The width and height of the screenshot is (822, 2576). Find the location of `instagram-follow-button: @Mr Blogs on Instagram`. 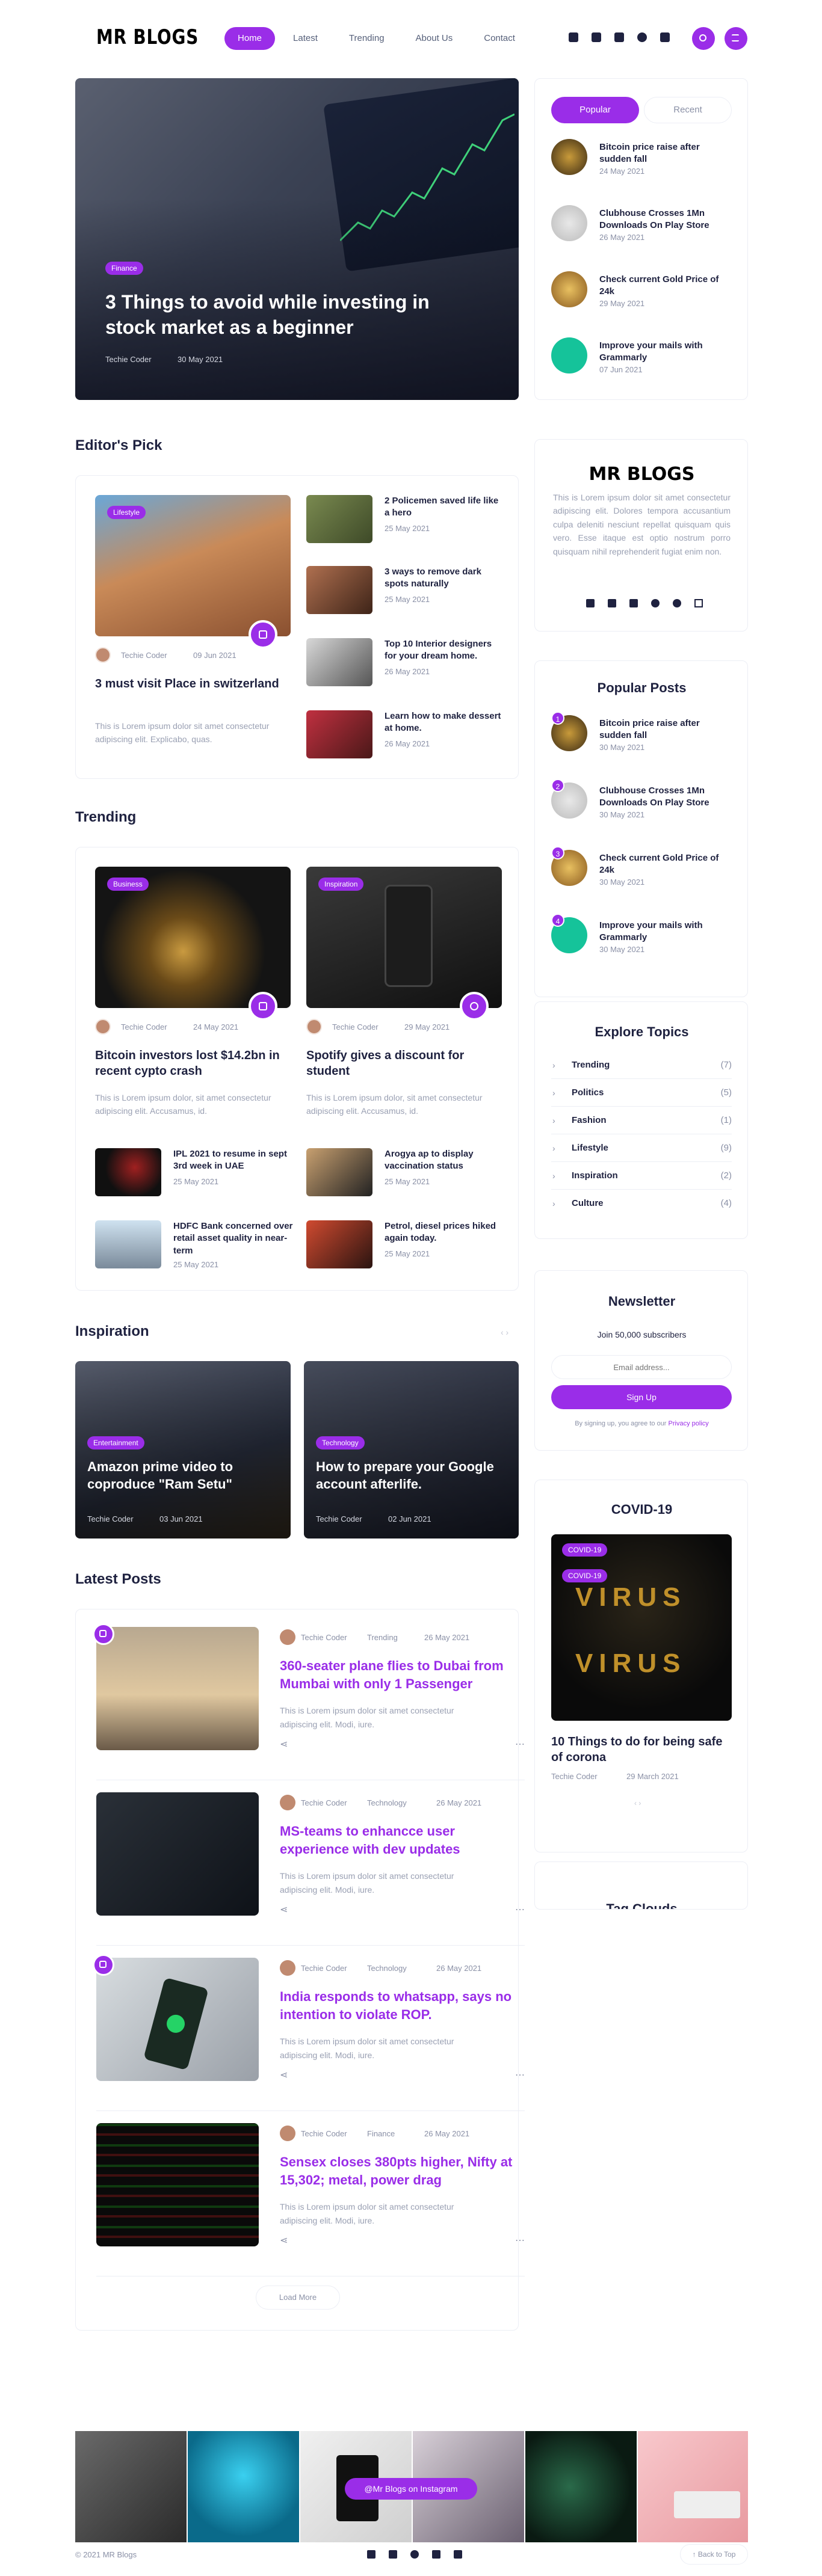

instagram-follow-button: @Mr Blogs on Instagram is located at coordinates (411, 2489).